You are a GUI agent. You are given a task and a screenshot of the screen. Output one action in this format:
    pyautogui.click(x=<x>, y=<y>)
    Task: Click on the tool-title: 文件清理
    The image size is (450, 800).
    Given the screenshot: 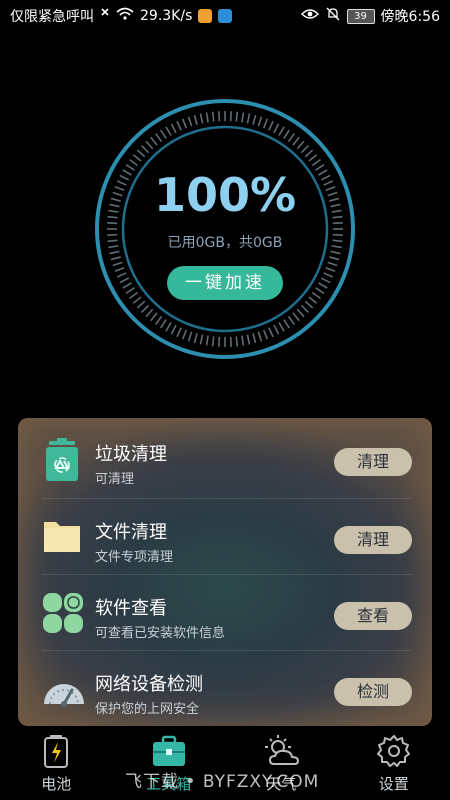 What is the action you would take?
    pyautogui.click(x=131, y=532)
    